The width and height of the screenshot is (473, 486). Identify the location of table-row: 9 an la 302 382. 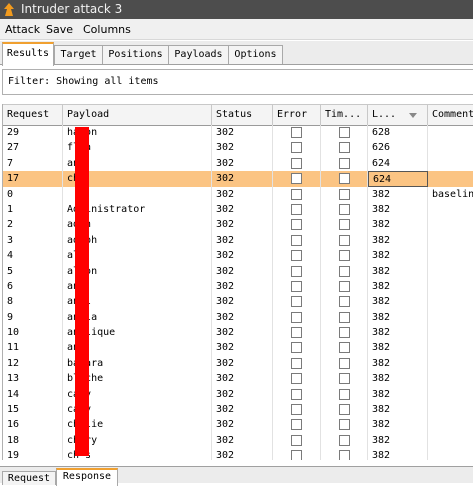
(238, 317).